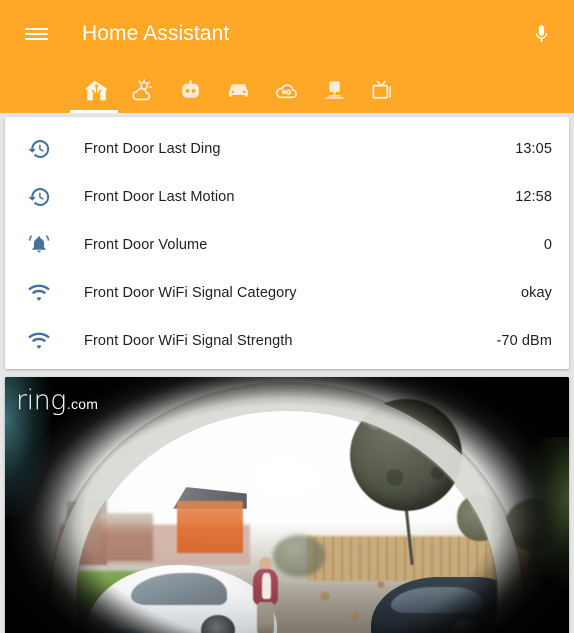  I want to click on entity-name: Front Door Last Ding, so click(152, 149).